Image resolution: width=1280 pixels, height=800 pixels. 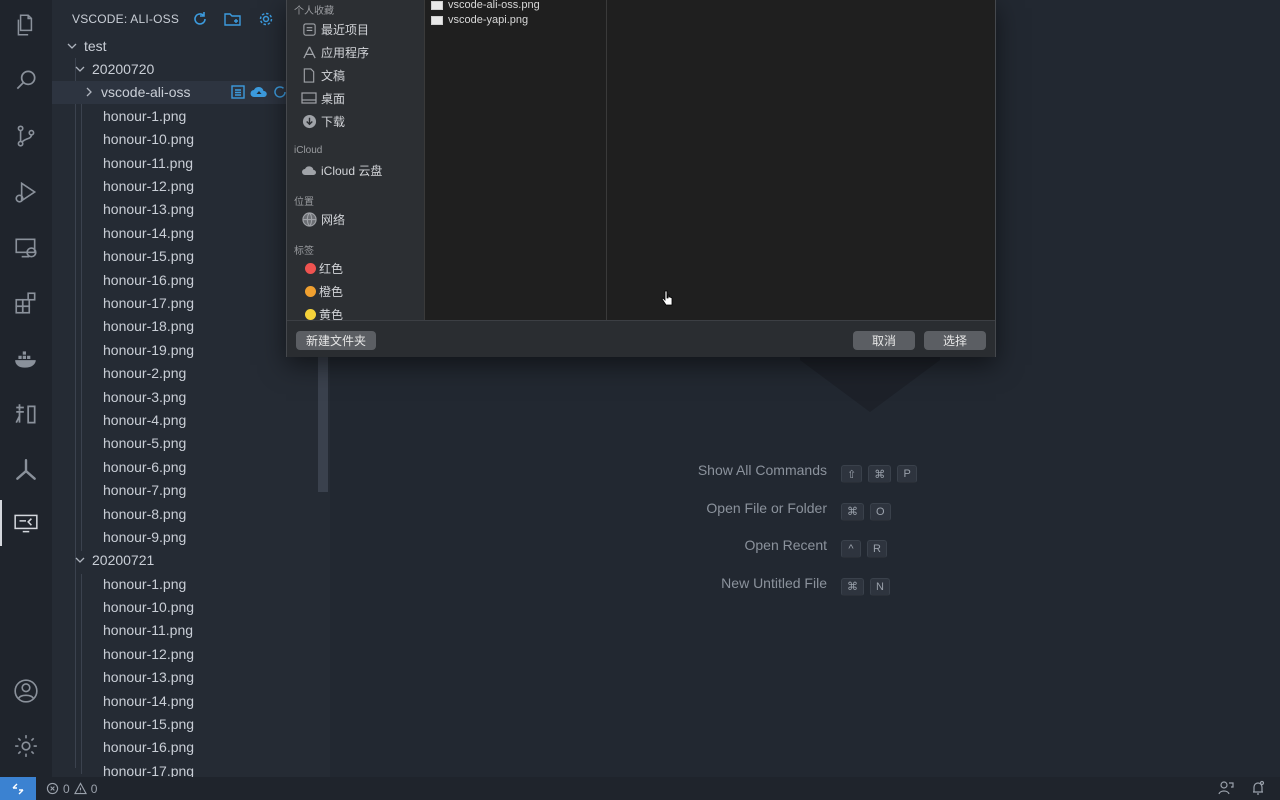 I want to click on tree-file: honour-7.png, so click(x=185, y=489).